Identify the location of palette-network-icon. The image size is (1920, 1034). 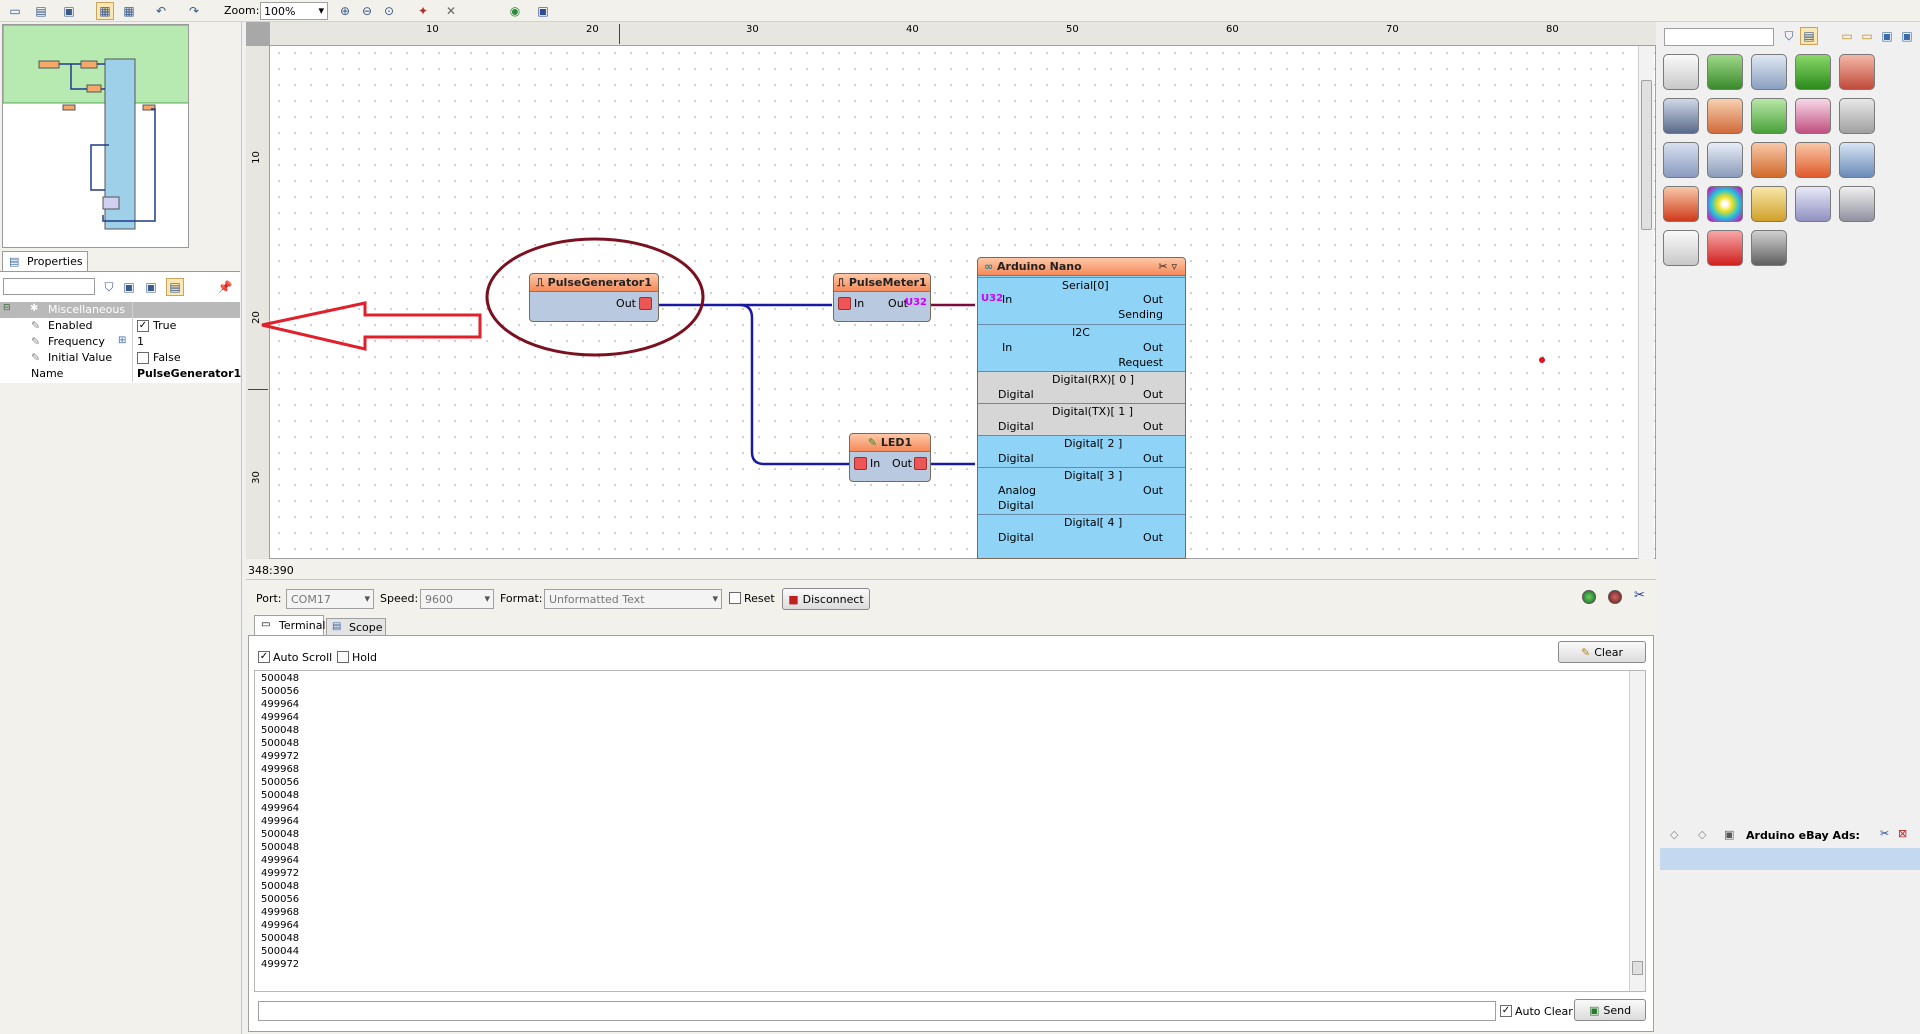
(1725, 160).